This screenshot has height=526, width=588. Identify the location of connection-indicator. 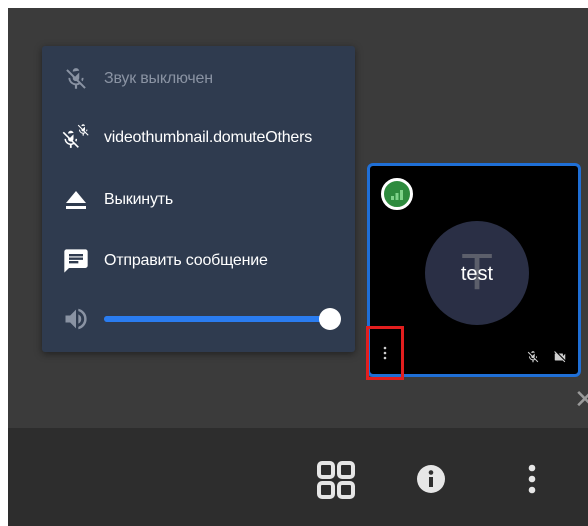
(397, 194).